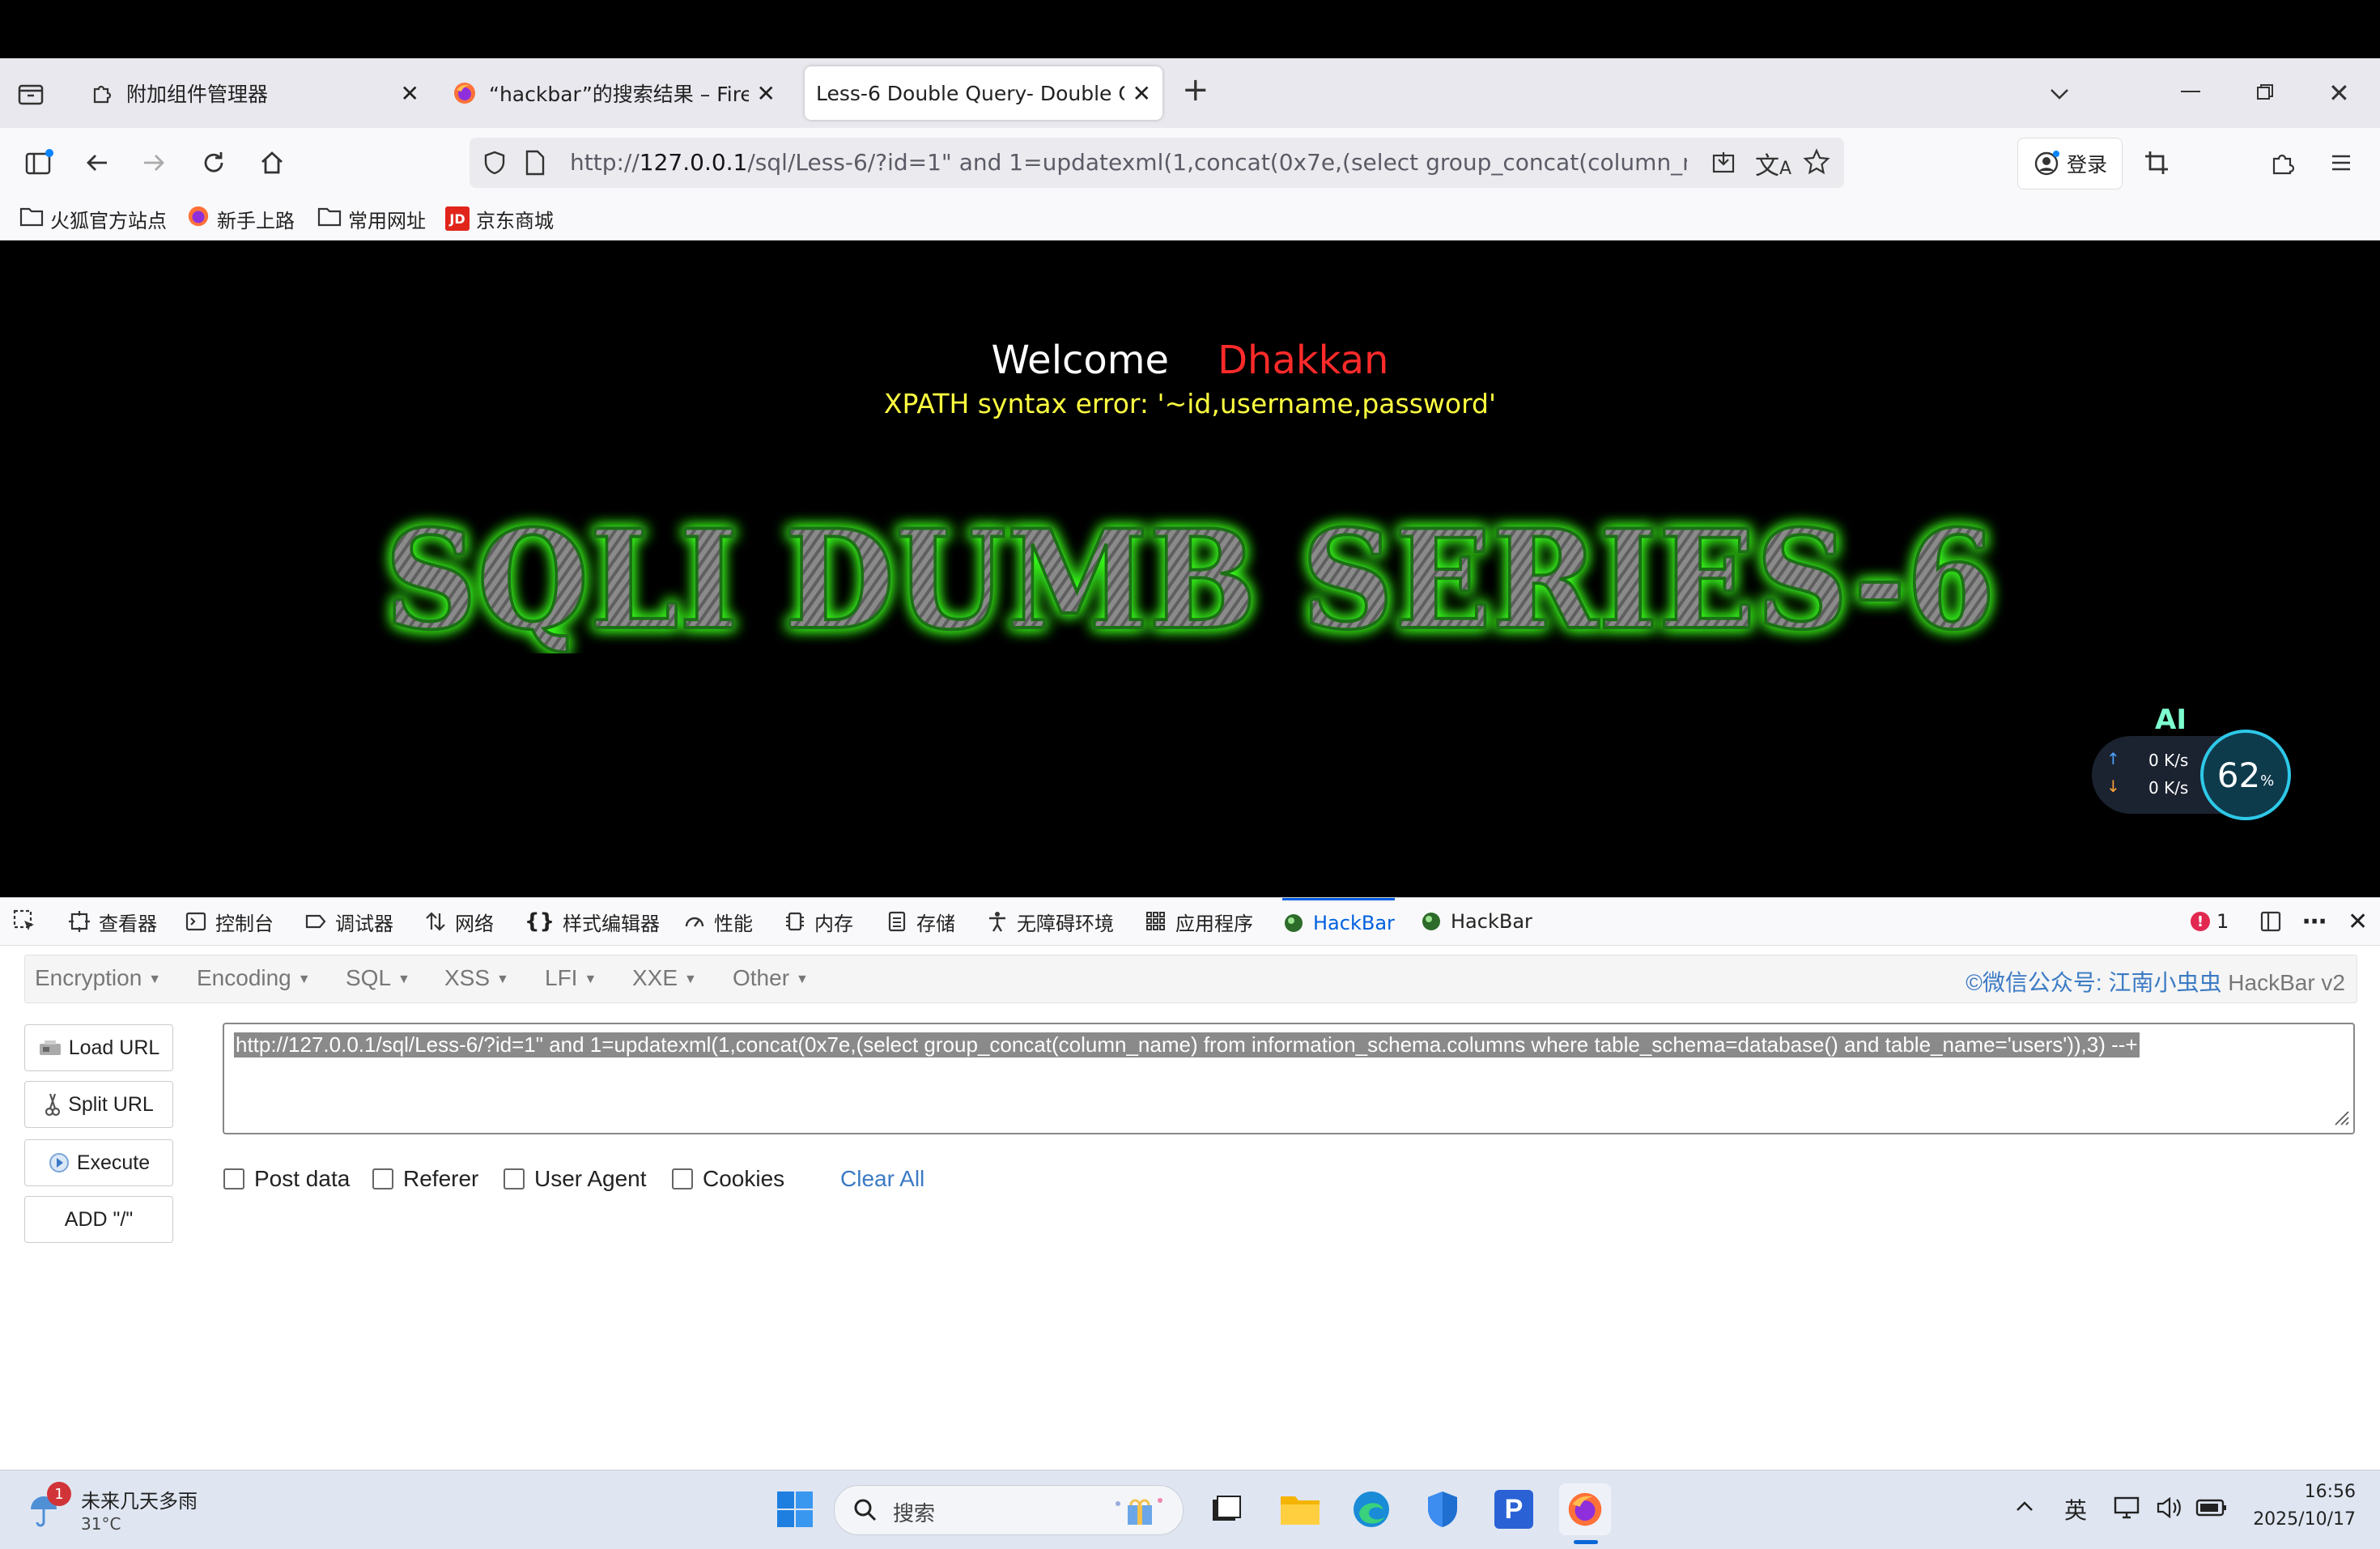 This screenshot has width=2380, height=1549. Describe the element at coordinates (272, 163) in the screenshot. I see `home-icon` at that location.